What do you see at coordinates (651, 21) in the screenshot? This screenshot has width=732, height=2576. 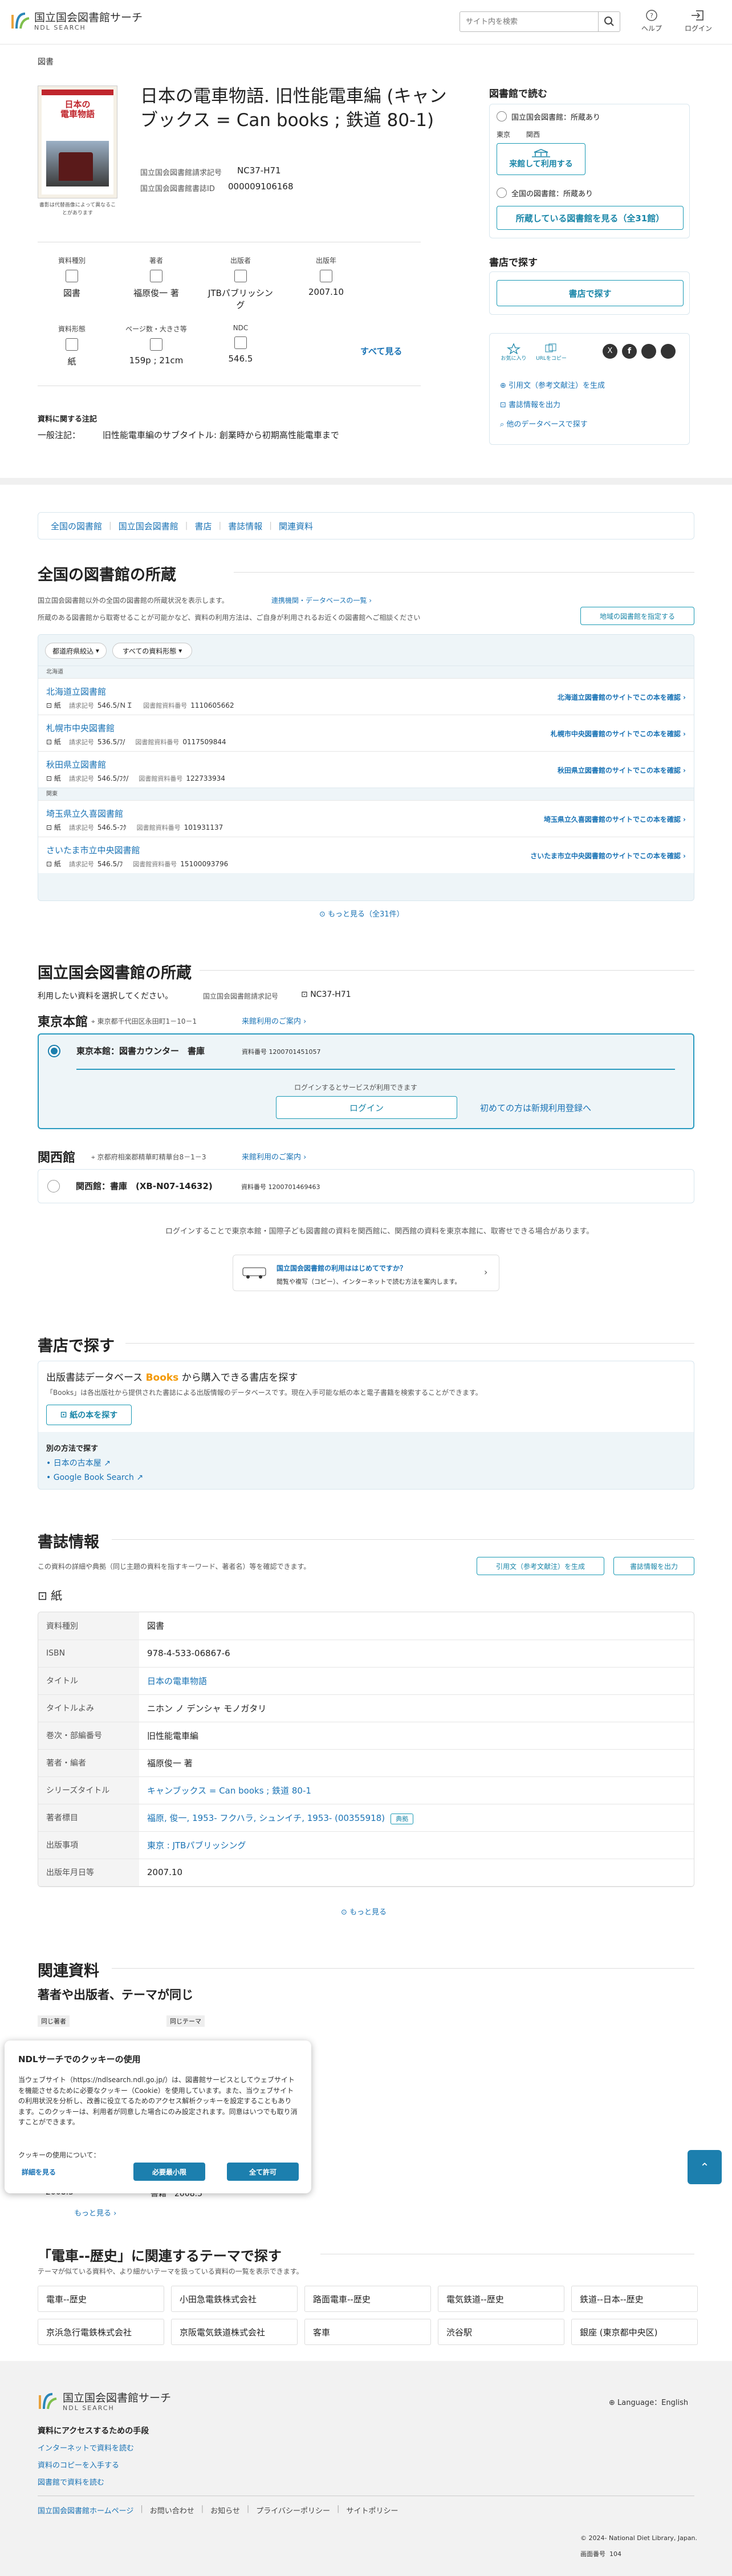 I see `help-link: ? ヘルプ` at bounding box center [651, 21].